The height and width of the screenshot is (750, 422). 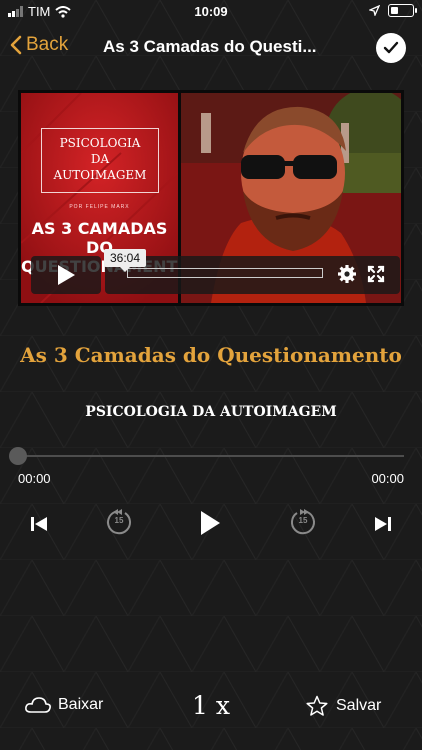 What do you see at coordinates (34, 478) in the screenshot?
I see `elapsed-time: 00:00` at bounding box center [34, 478].